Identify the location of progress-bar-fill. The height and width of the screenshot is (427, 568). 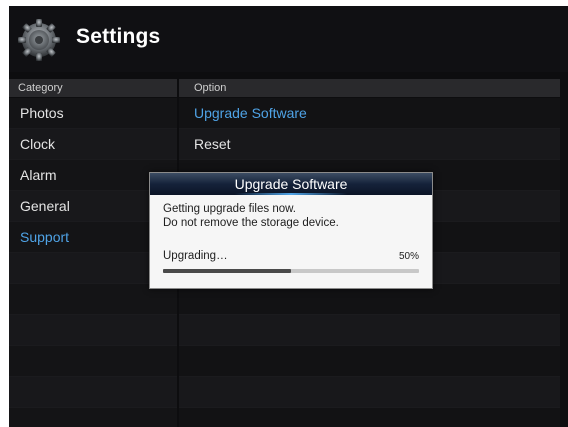
(227, 271).